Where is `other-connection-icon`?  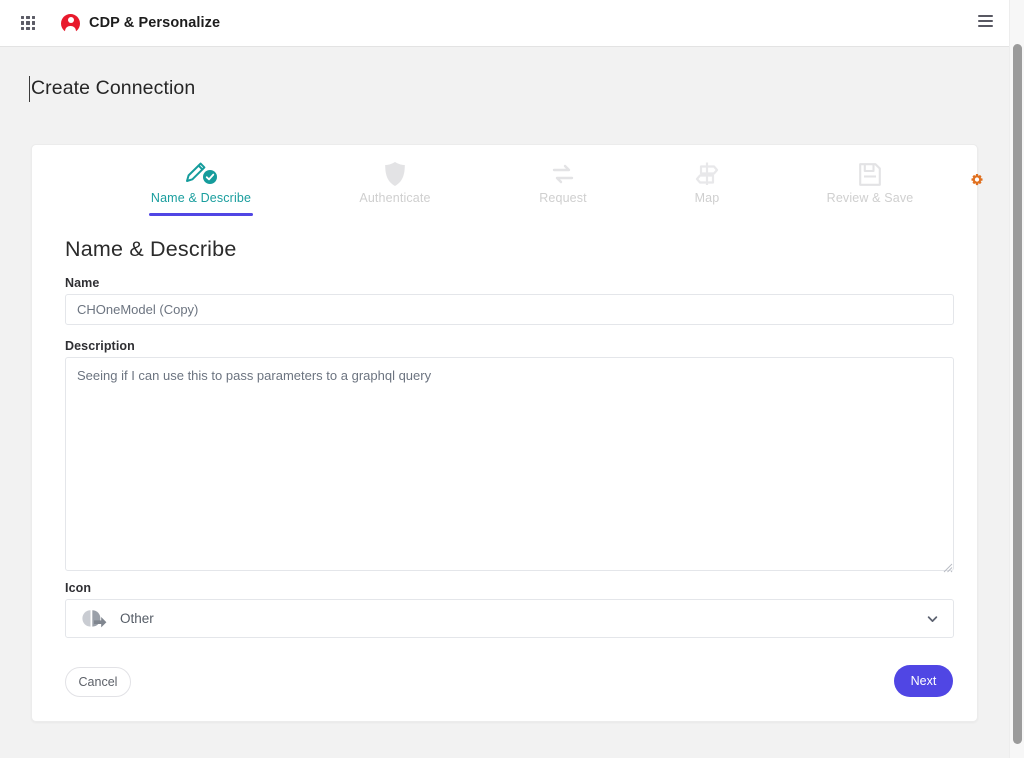 other-connection-icon is located at coordinates (94, 619).